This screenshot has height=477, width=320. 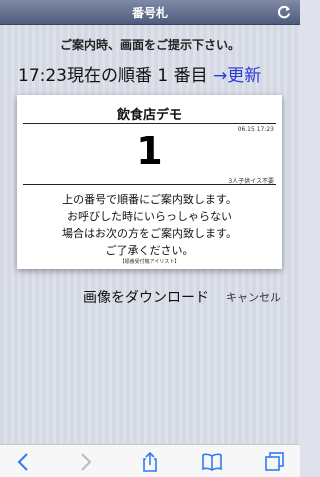 I want to click on back-button, so click(x=24, y=462).